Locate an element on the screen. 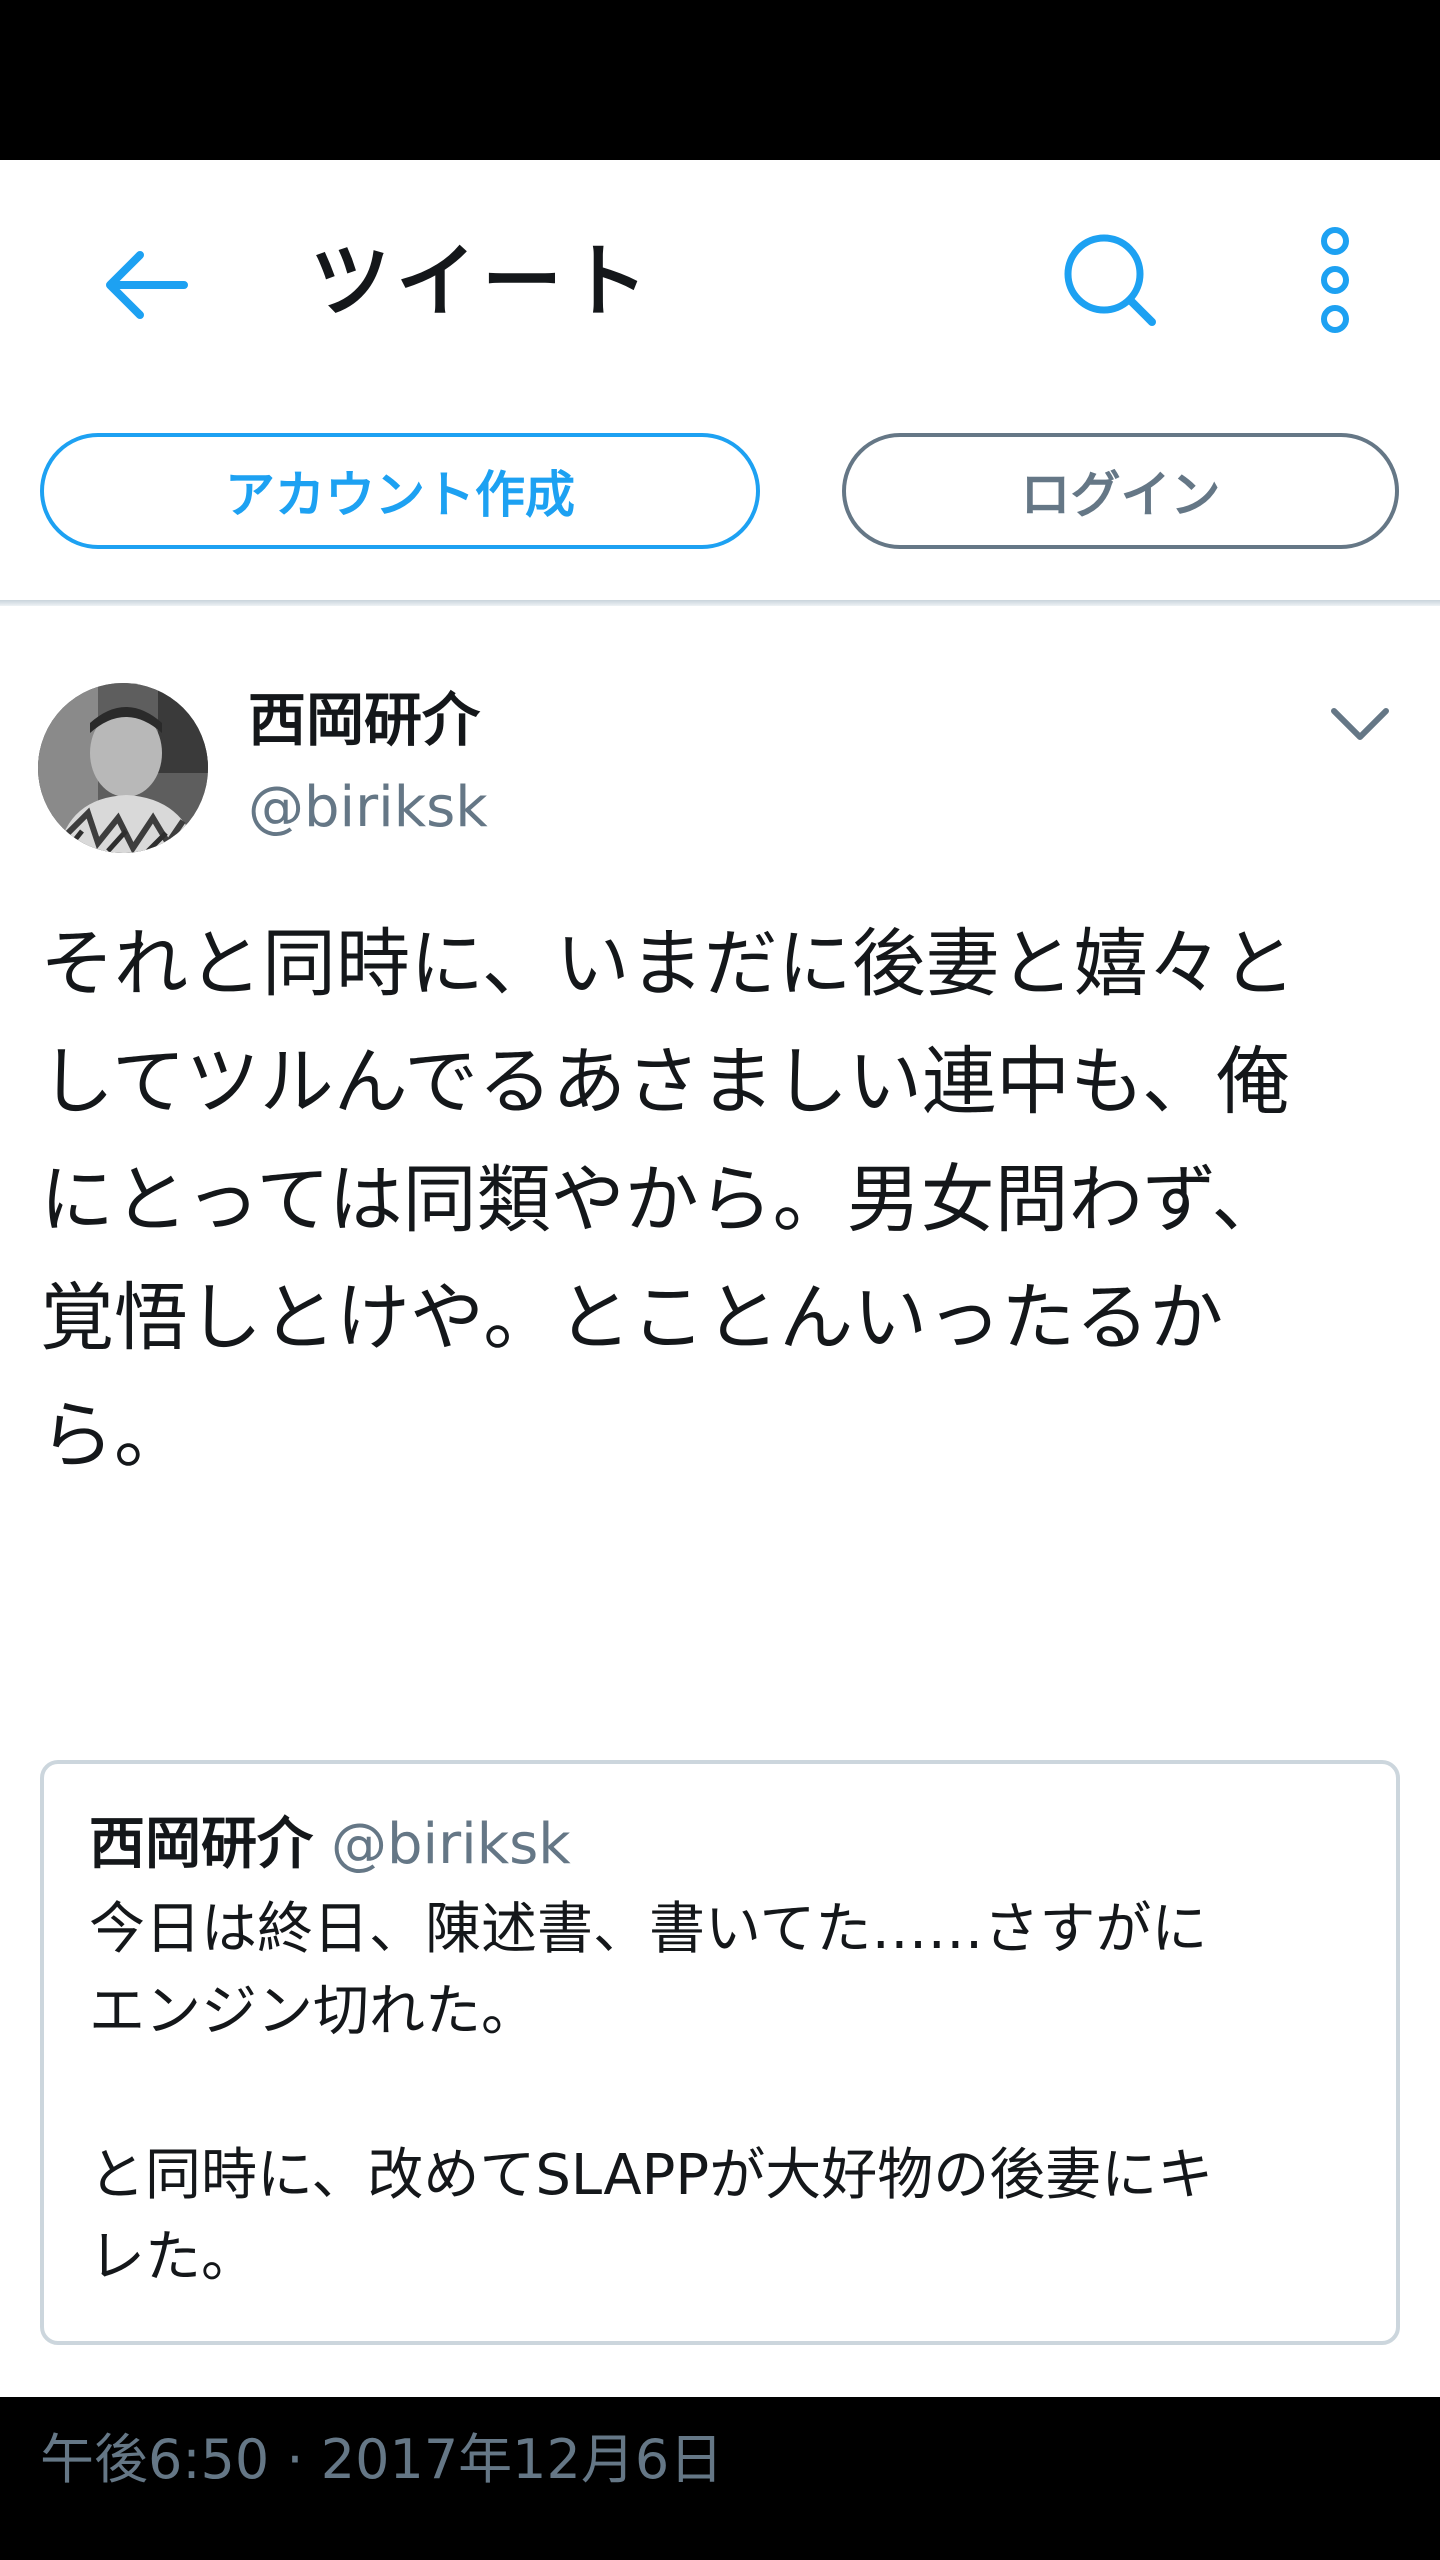 Image resolution: width=1440 pixels, height=2560 pixels. search-button is located at coordinates (1110, 280).